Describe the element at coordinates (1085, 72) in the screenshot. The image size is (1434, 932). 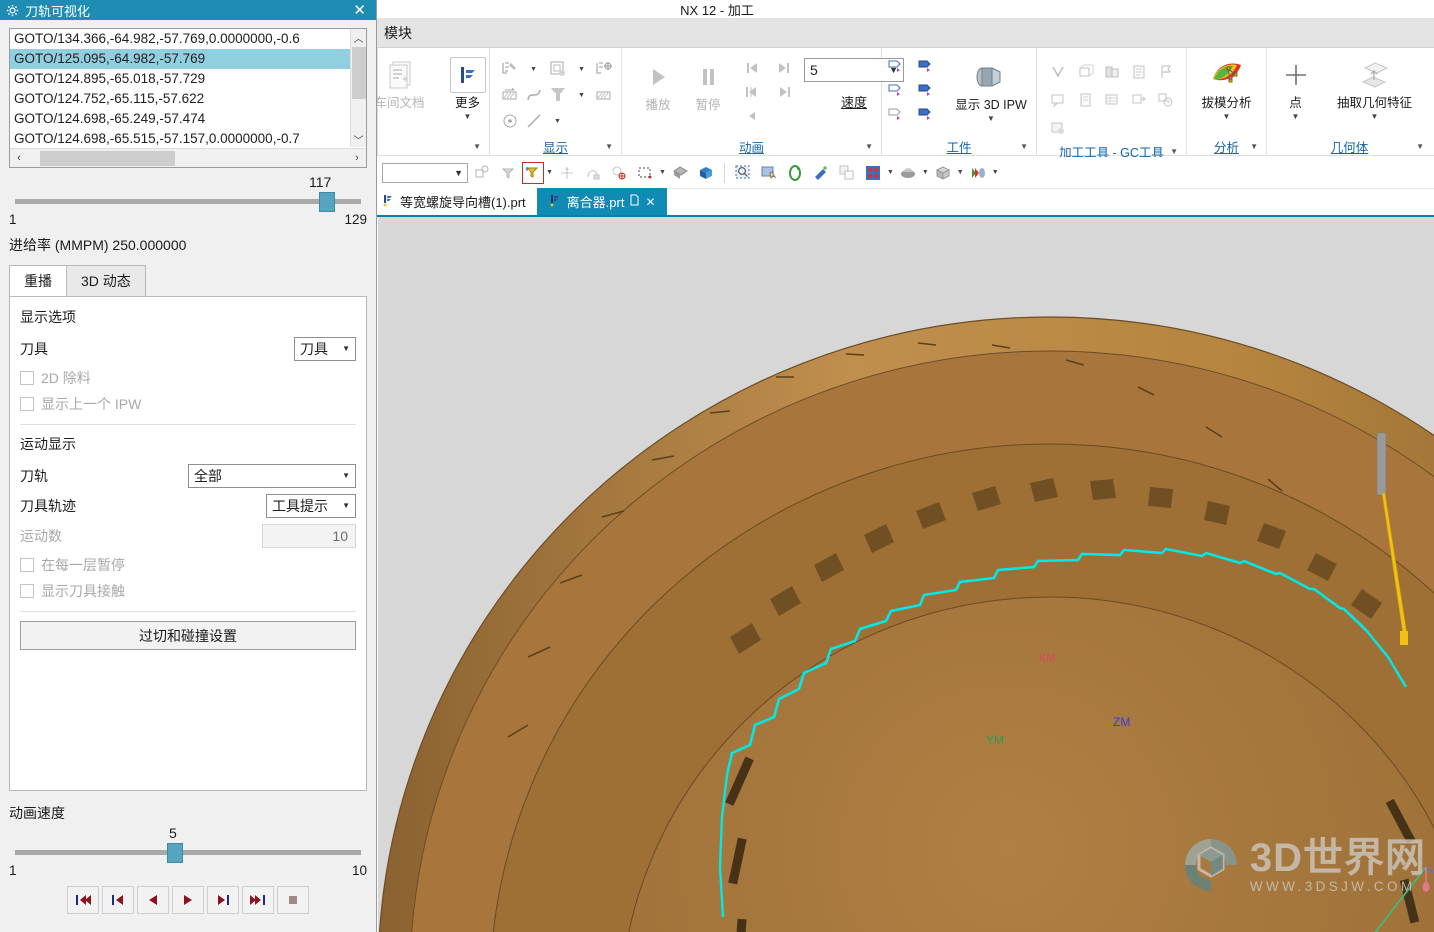
I see `trim-body-icon` at that location.